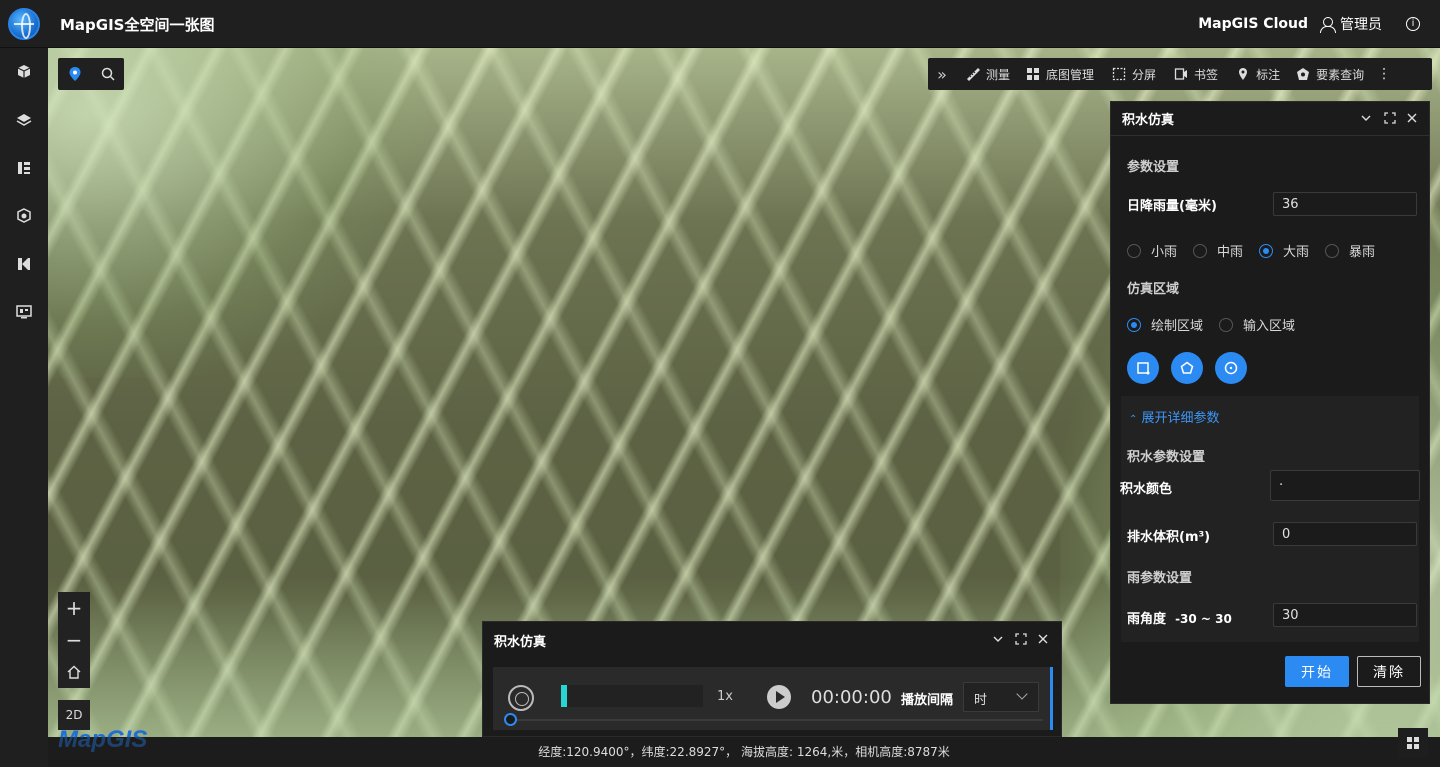 The width and height of the screenshot is (1440, 767). I want to click on search-icon, so click(108, 74).